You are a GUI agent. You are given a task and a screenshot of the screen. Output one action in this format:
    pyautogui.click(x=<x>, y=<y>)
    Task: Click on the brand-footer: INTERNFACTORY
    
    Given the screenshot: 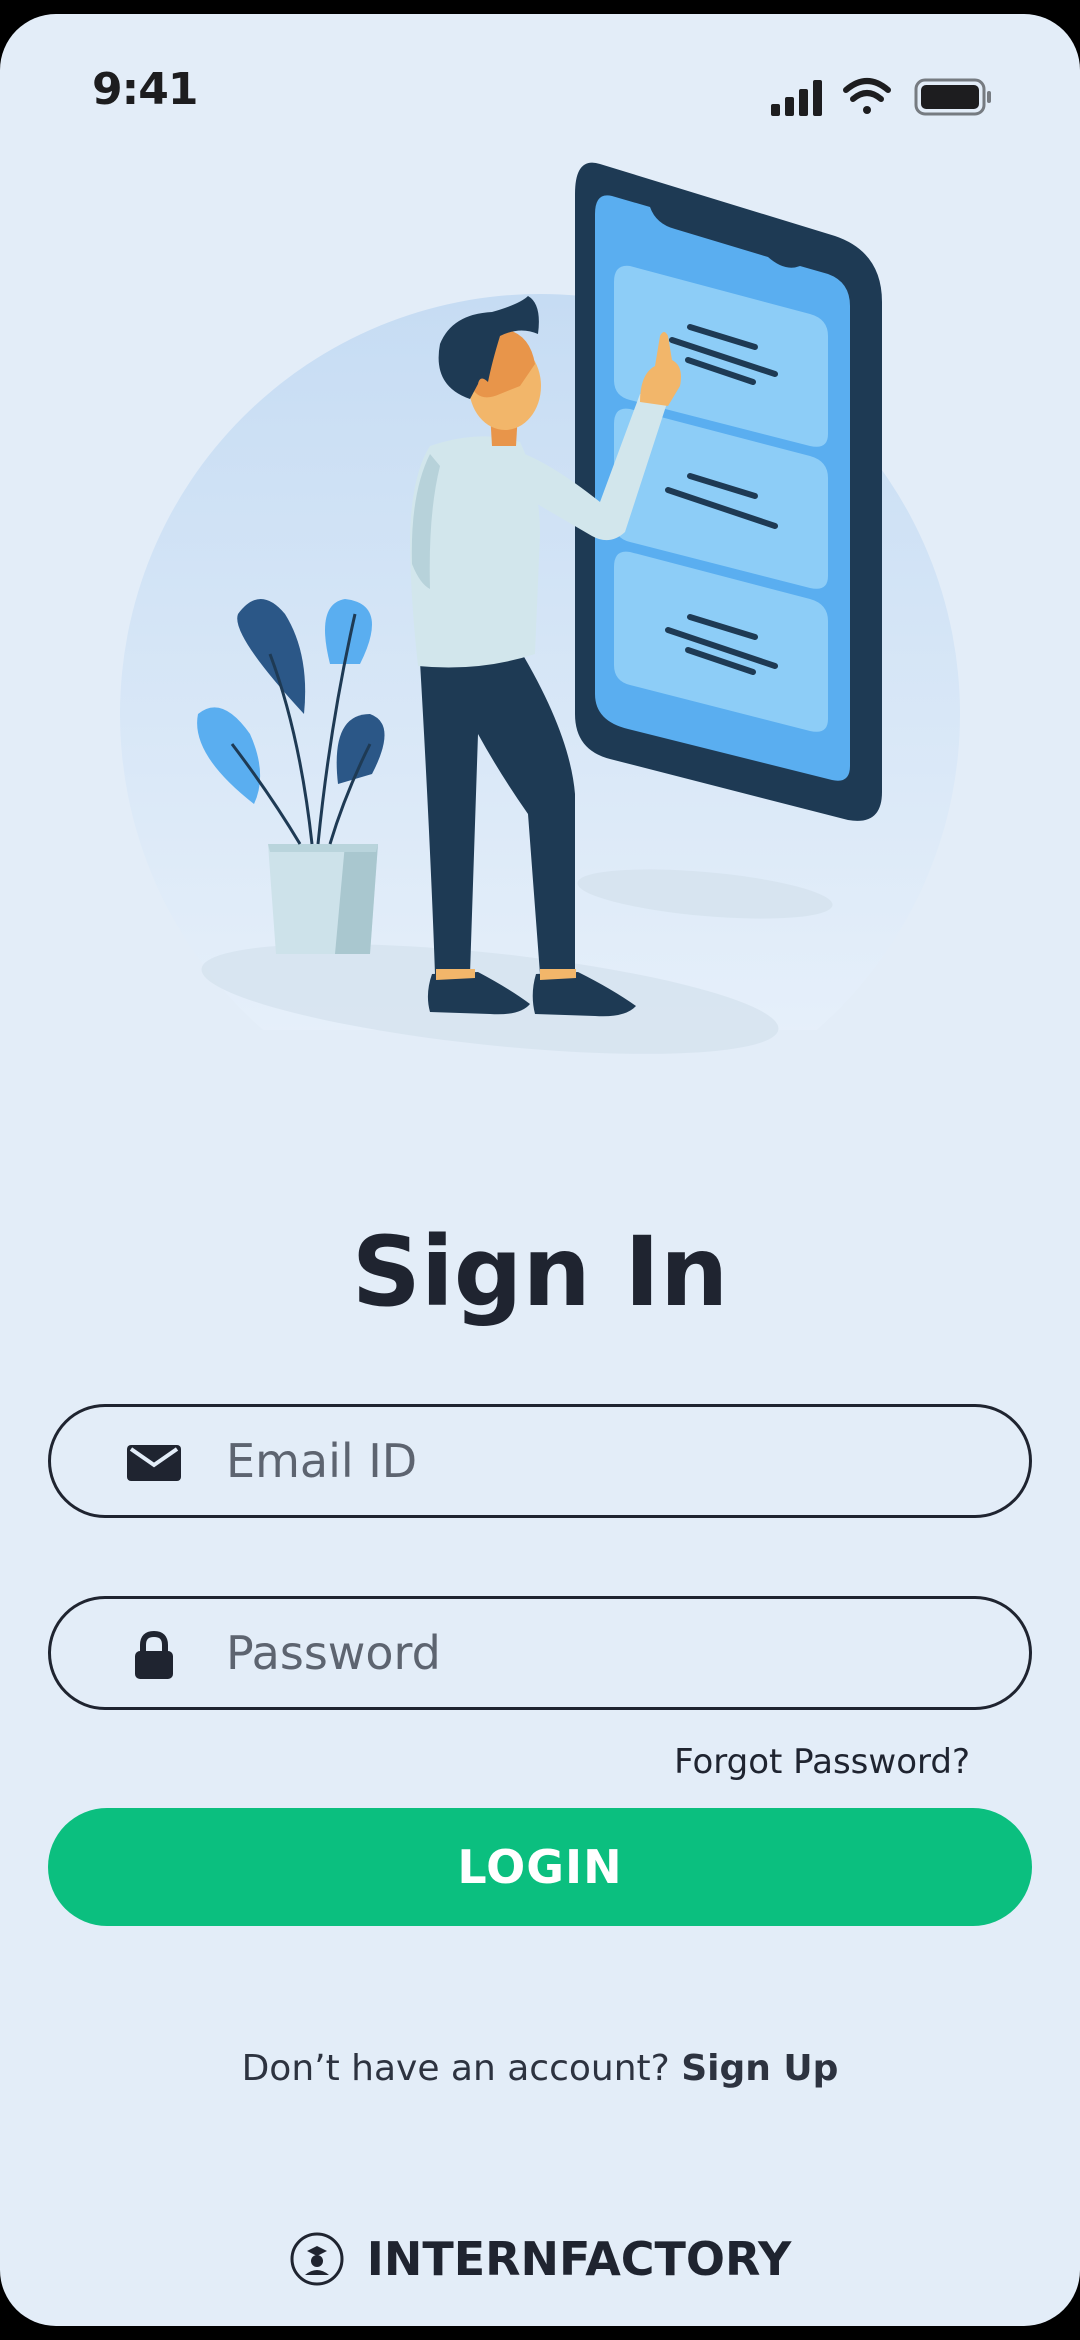 What is the action you would take?
    pyautogui.click(x=540, y=2259)
    